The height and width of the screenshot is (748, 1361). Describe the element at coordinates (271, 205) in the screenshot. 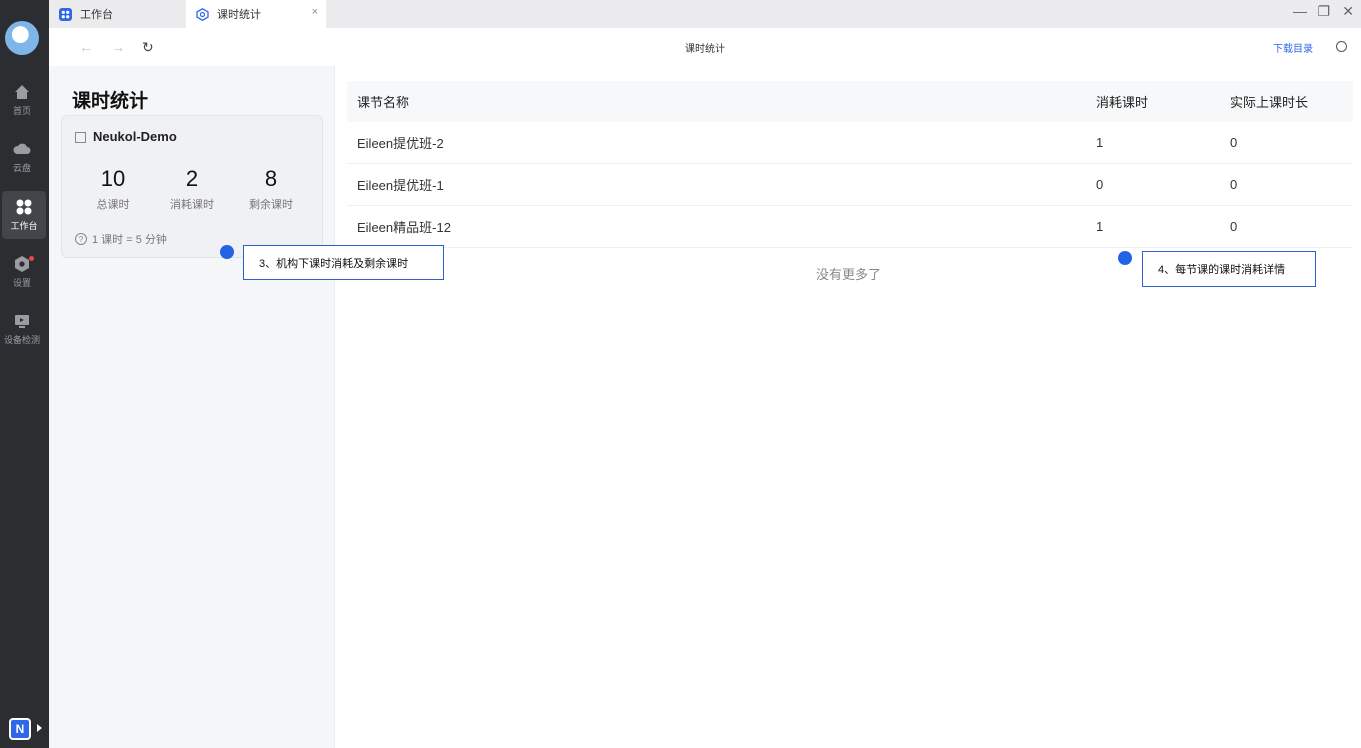

I see `stat-label: 剩余课时` at that location.